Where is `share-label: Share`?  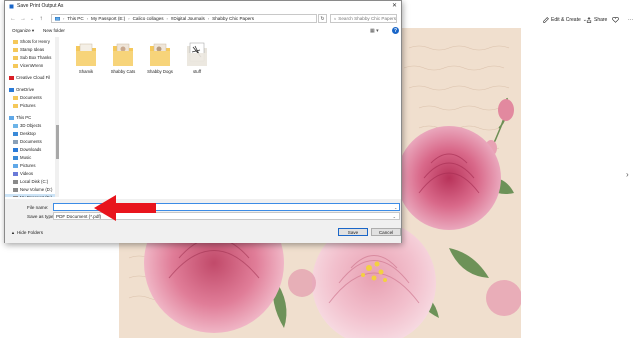 share-label: Share is located at coordinates (601, 20).